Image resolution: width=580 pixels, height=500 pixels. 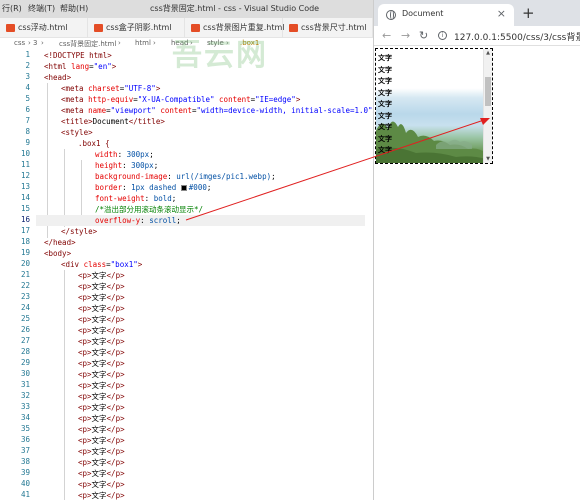 What do you see at coordinates (183, 188) in the screenshot?
I see `color-swatch-icon` at bounding box center [183, 188].